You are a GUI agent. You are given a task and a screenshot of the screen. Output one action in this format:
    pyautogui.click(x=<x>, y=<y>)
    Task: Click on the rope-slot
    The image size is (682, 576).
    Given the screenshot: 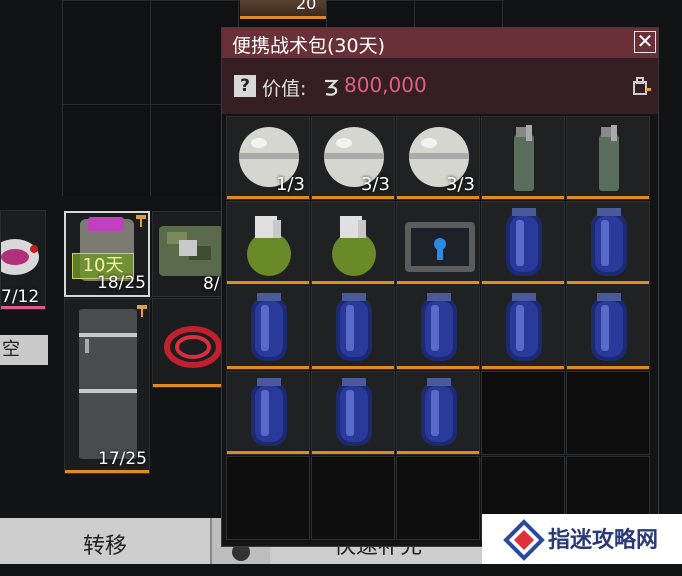 What is the action you would take?
    pyautogui.click(x=187, y=343)
    